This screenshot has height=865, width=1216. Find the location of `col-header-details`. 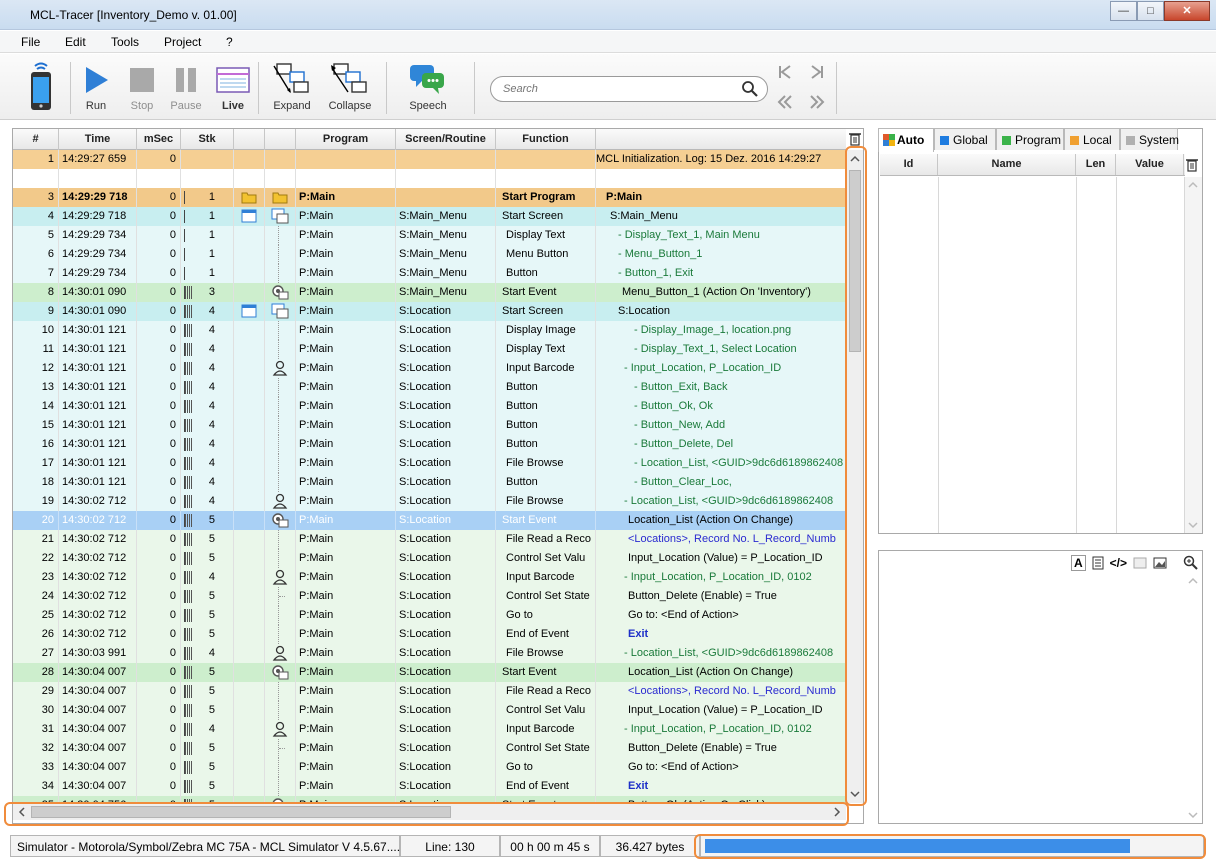

col-header-details is located at coordinates (721, 139).